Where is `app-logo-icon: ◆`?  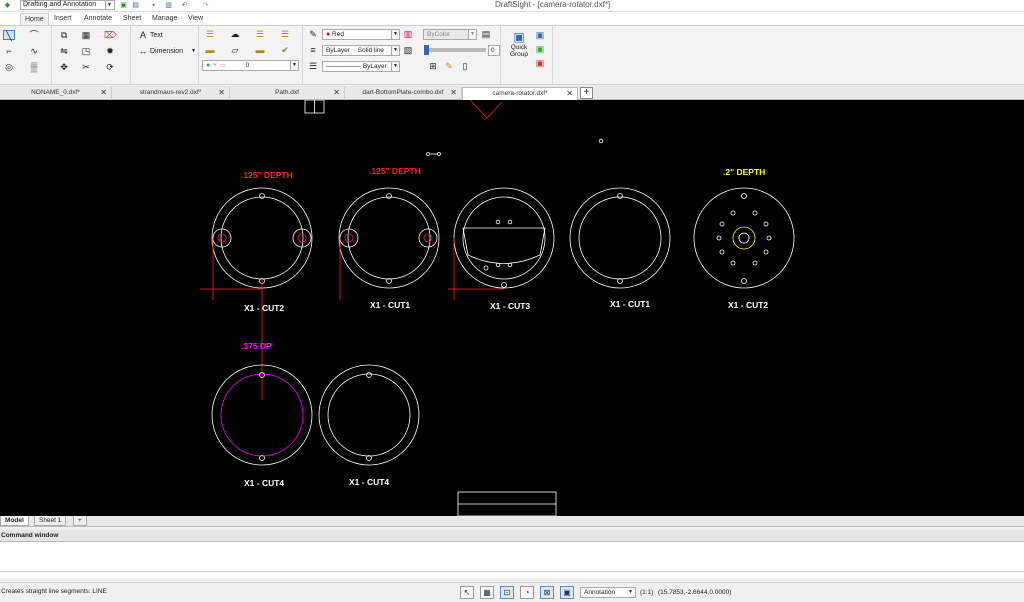
app-logo-icon: ◆ is located at coordinates (7, 5).